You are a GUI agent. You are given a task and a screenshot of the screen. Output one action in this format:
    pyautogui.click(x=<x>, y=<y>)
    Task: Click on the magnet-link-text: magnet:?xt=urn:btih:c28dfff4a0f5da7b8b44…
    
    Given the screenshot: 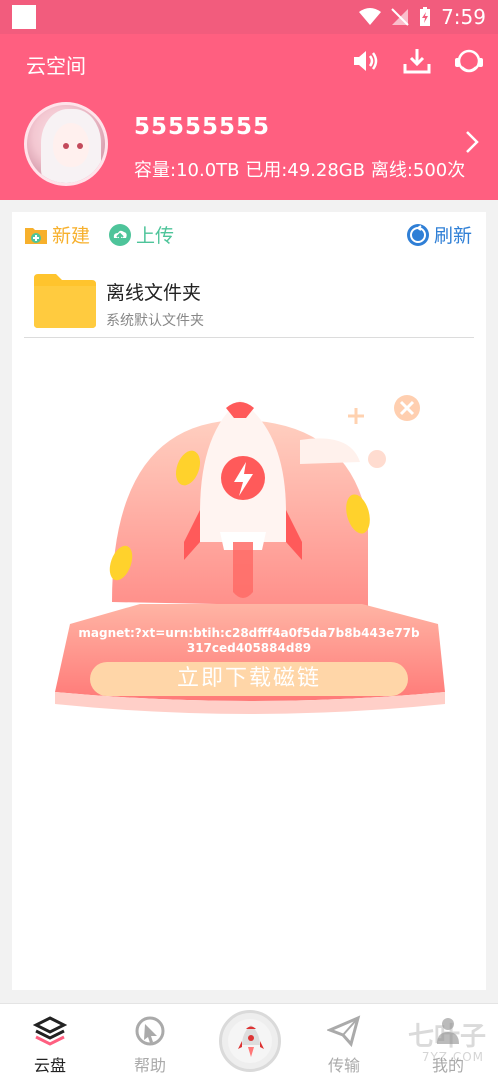 What is the action you would take?
    pyautogui.click(x=249, y=640)
    